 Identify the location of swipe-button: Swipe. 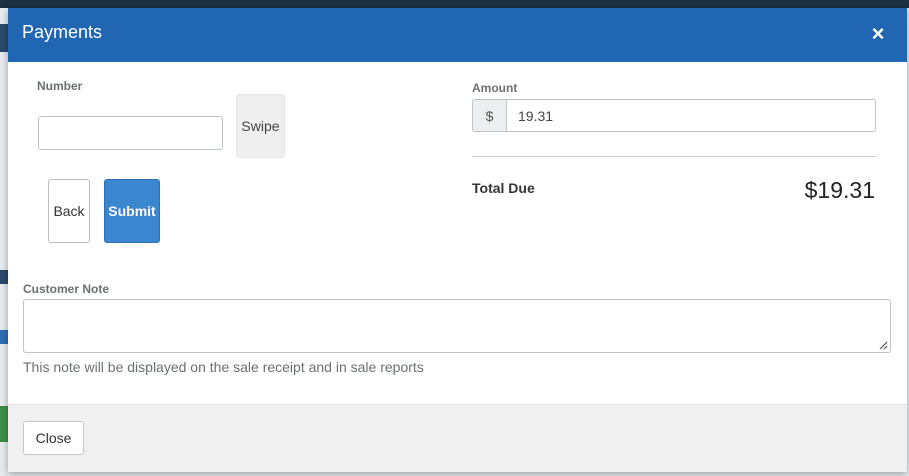
(260, 126).